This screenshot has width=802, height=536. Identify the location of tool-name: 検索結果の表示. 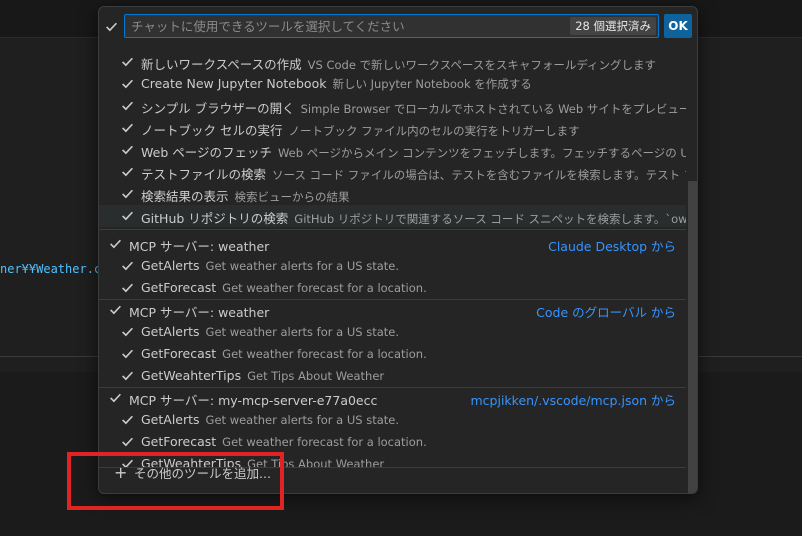
(185, 196).